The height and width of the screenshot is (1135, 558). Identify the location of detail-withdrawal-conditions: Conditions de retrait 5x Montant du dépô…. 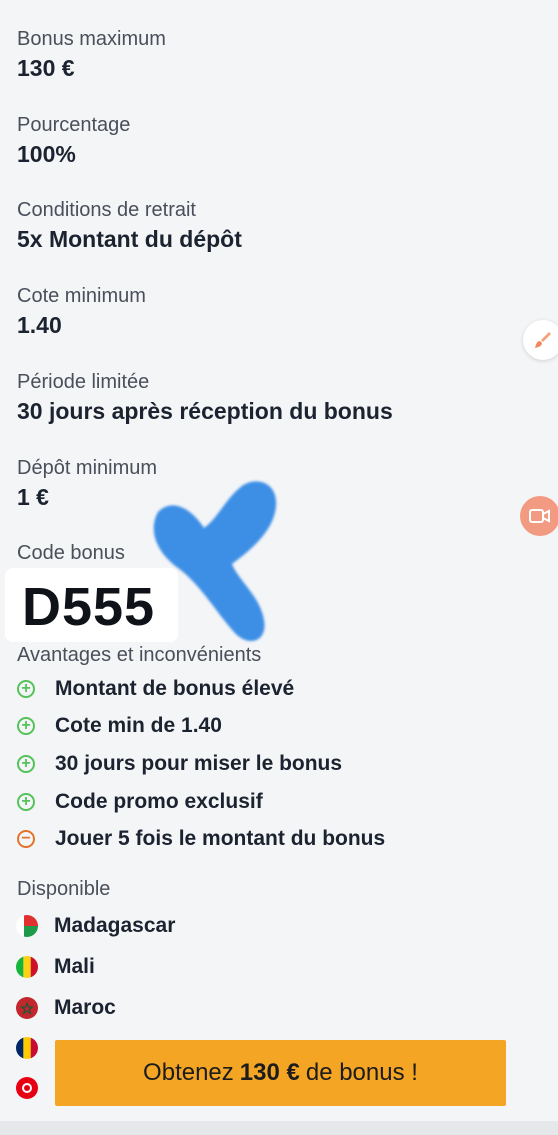
(129, 226).